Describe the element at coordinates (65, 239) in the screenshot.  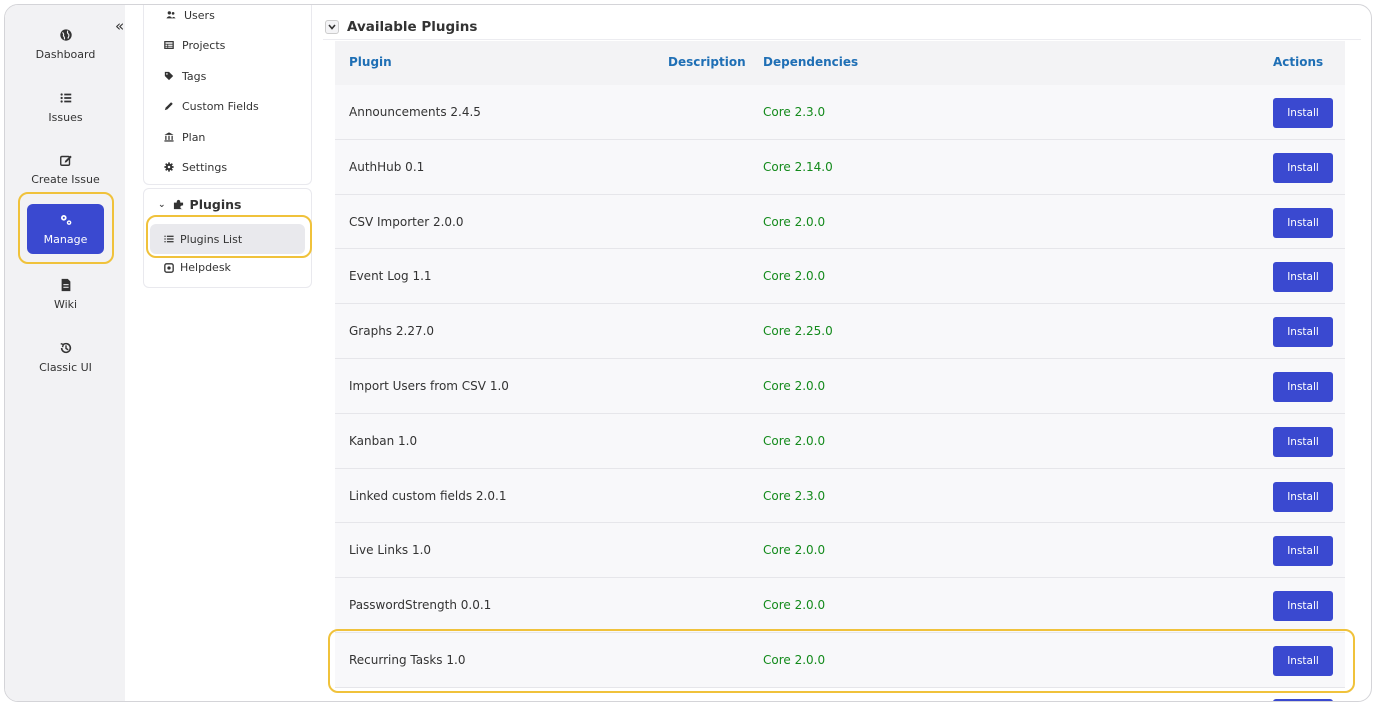
I see `rail-item-label: Manage` at that location.